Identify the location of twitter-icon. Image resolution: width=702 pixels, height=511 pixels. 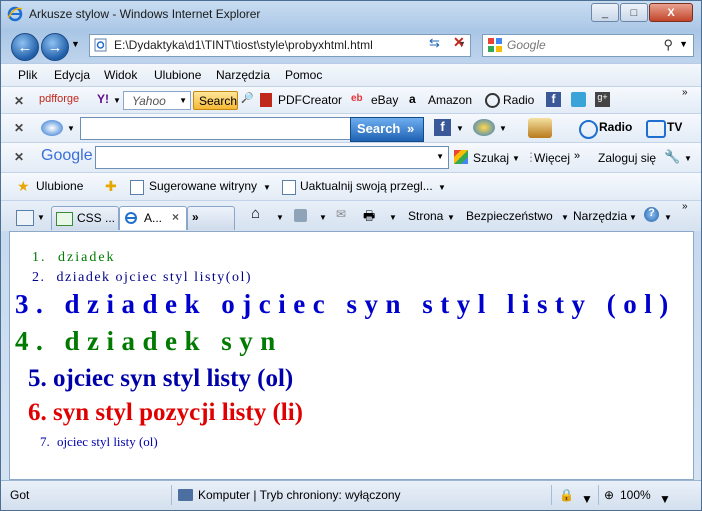
(578, 99).